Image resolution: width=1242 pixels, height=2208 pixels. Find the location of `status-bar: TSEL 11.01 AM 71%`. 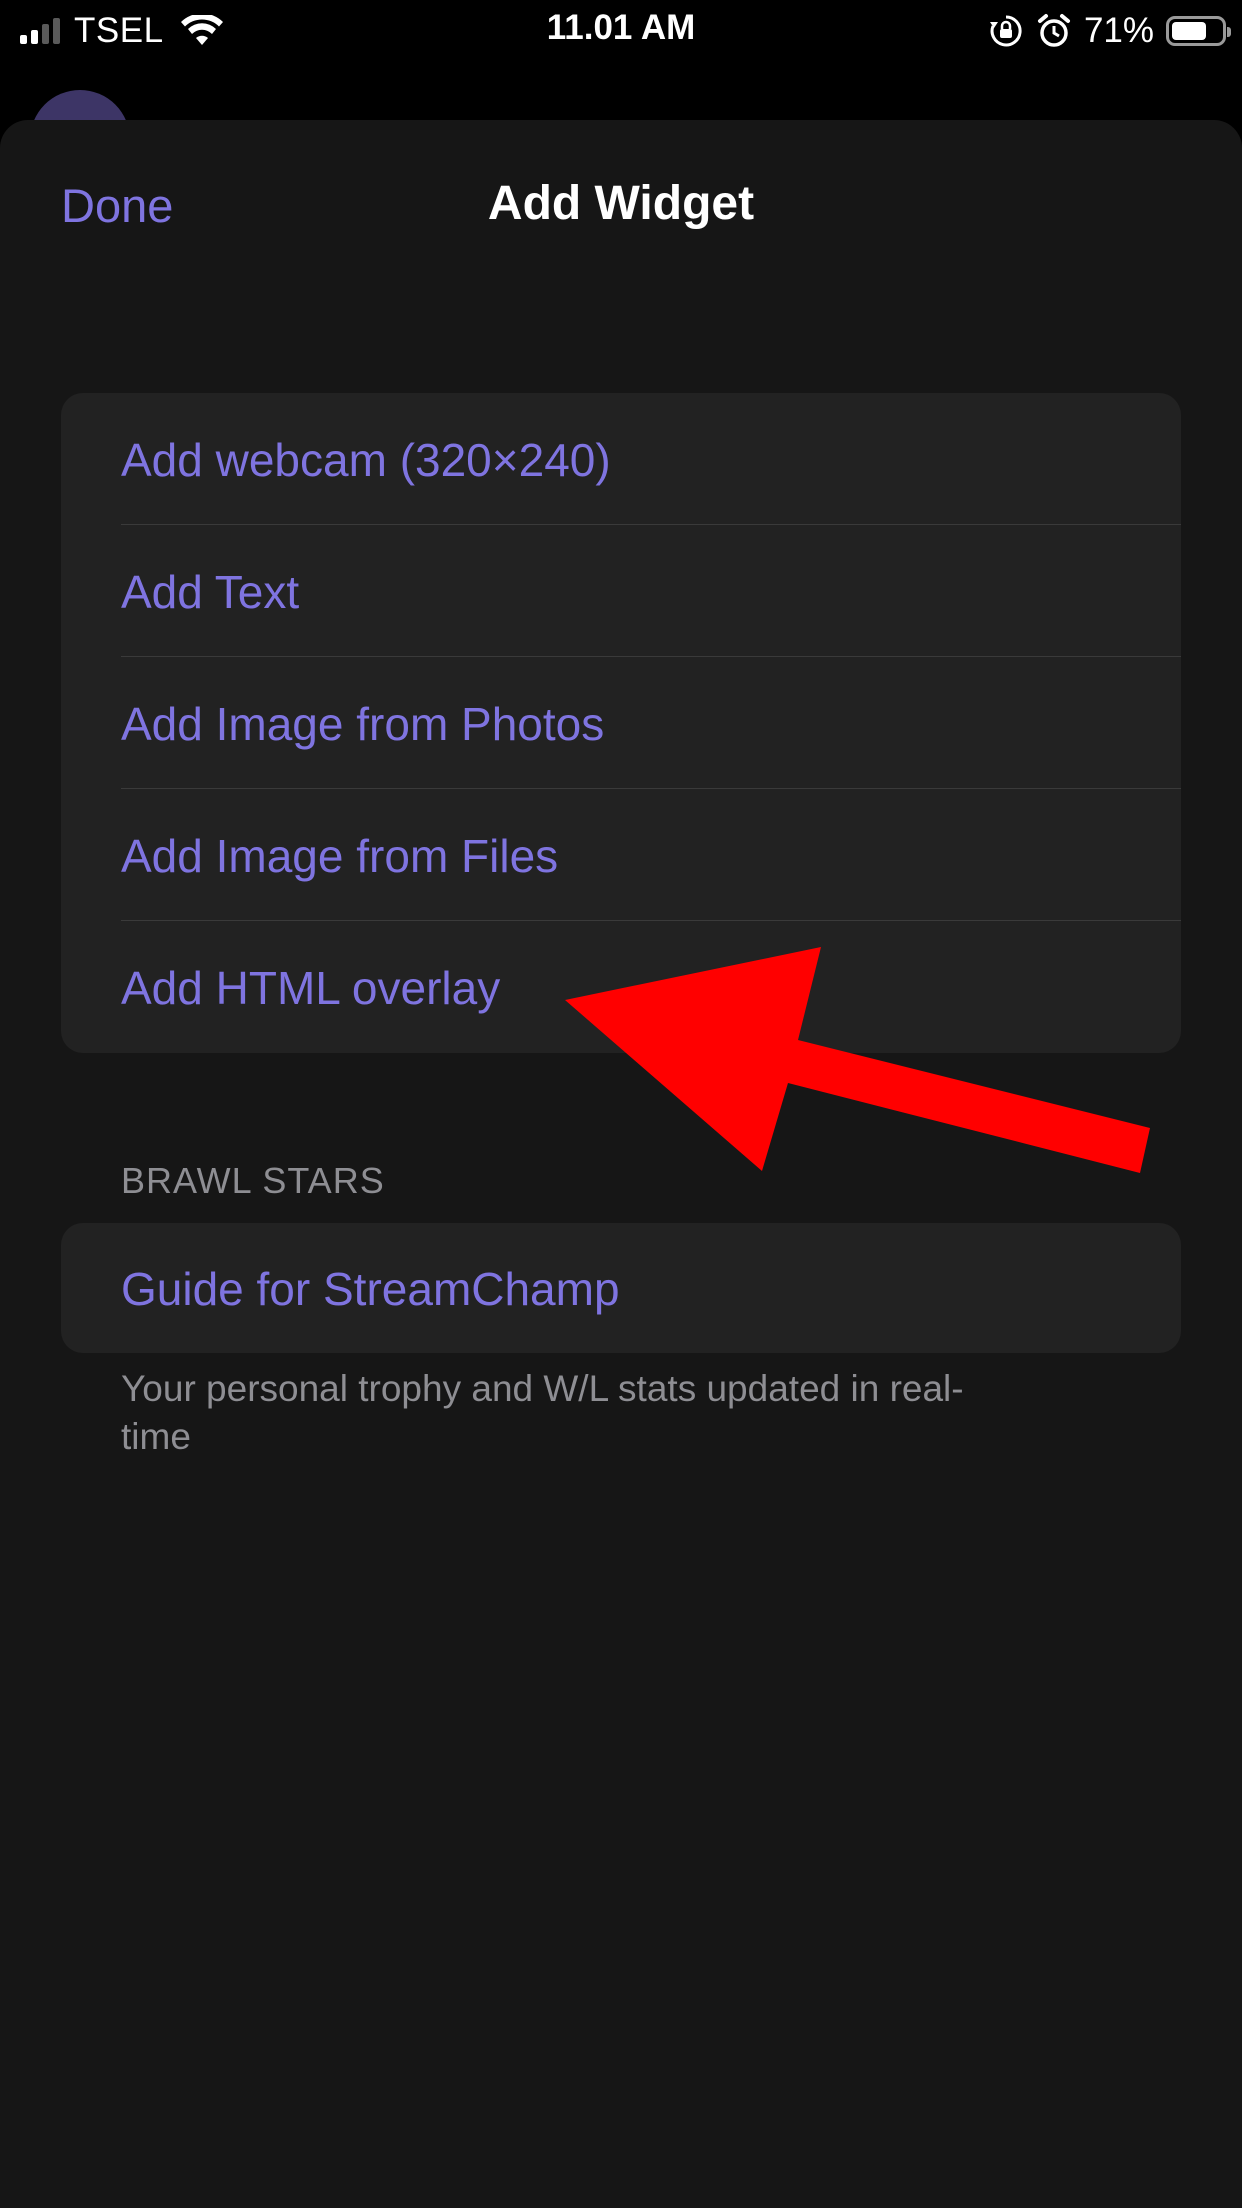

status-bar: TSEL 11.01 AM 71% is located at coordinates (621, 31).